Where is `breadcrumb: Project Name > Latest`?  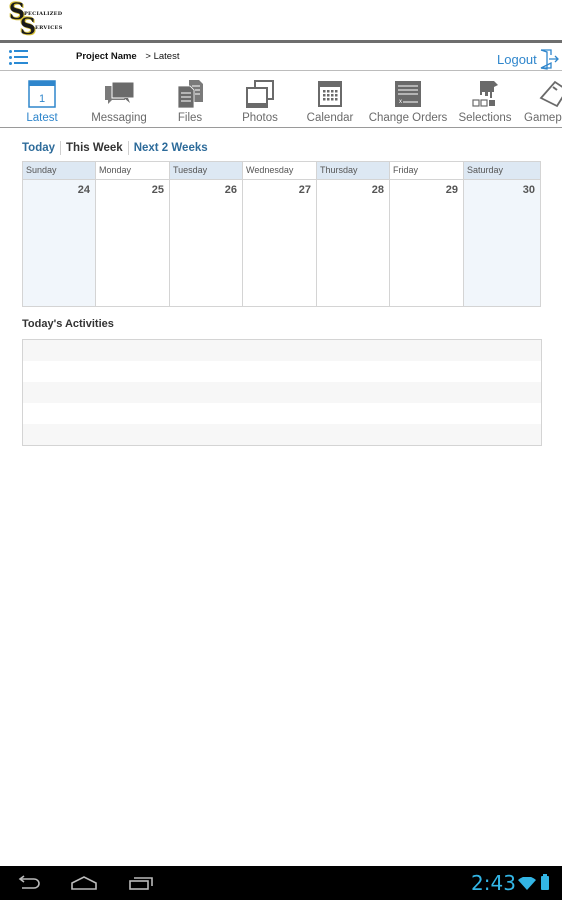
breadcrumb: Project Name > Latest is located at coordinates (127, 56).